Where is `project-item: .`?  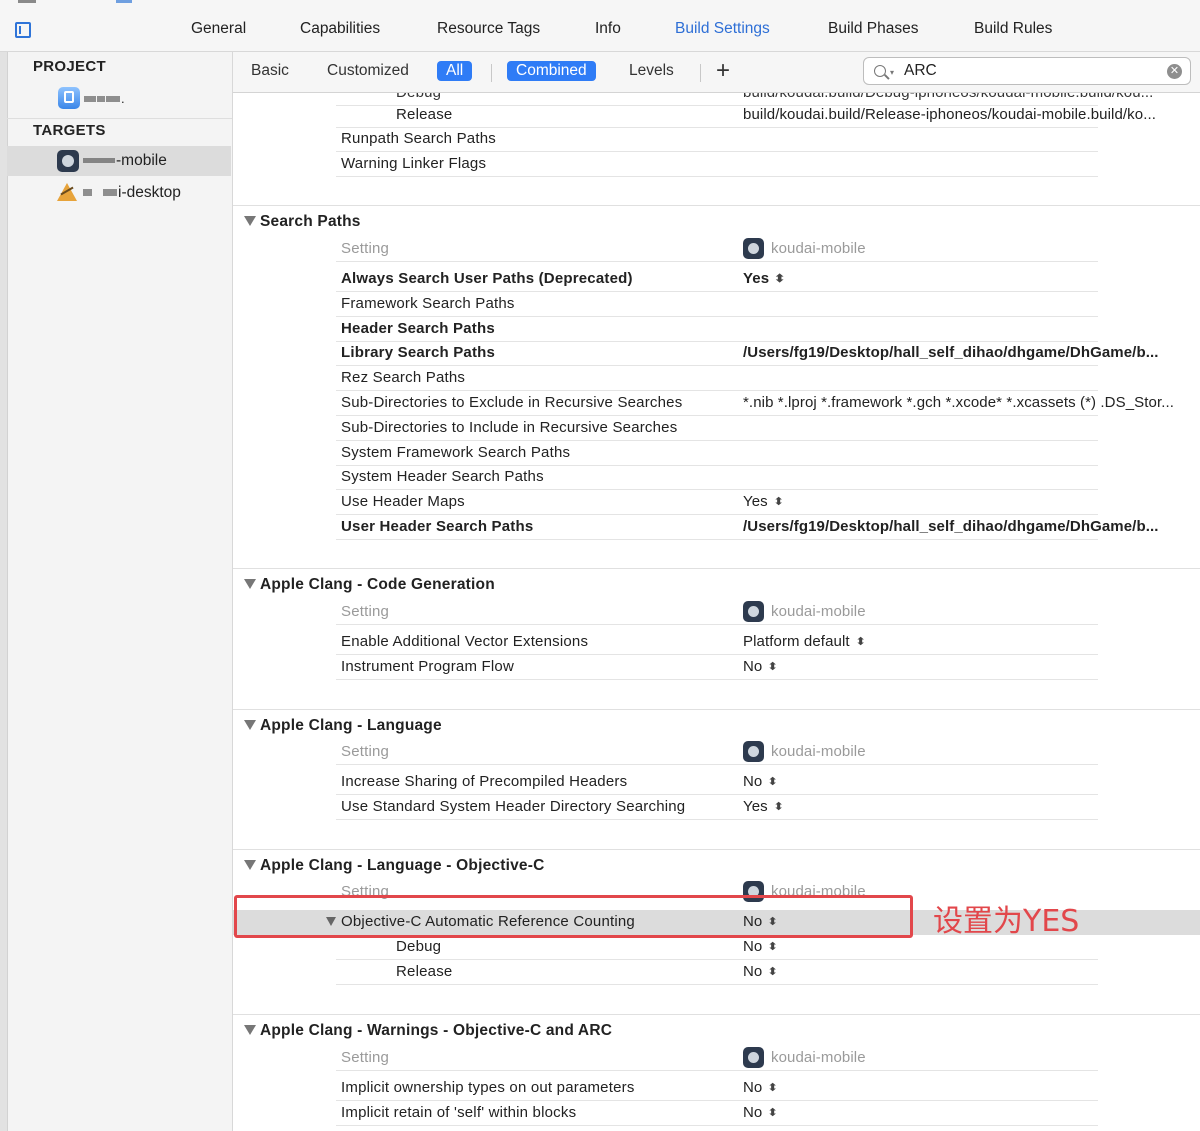 project-item: . is located at coordinates (119, 99).